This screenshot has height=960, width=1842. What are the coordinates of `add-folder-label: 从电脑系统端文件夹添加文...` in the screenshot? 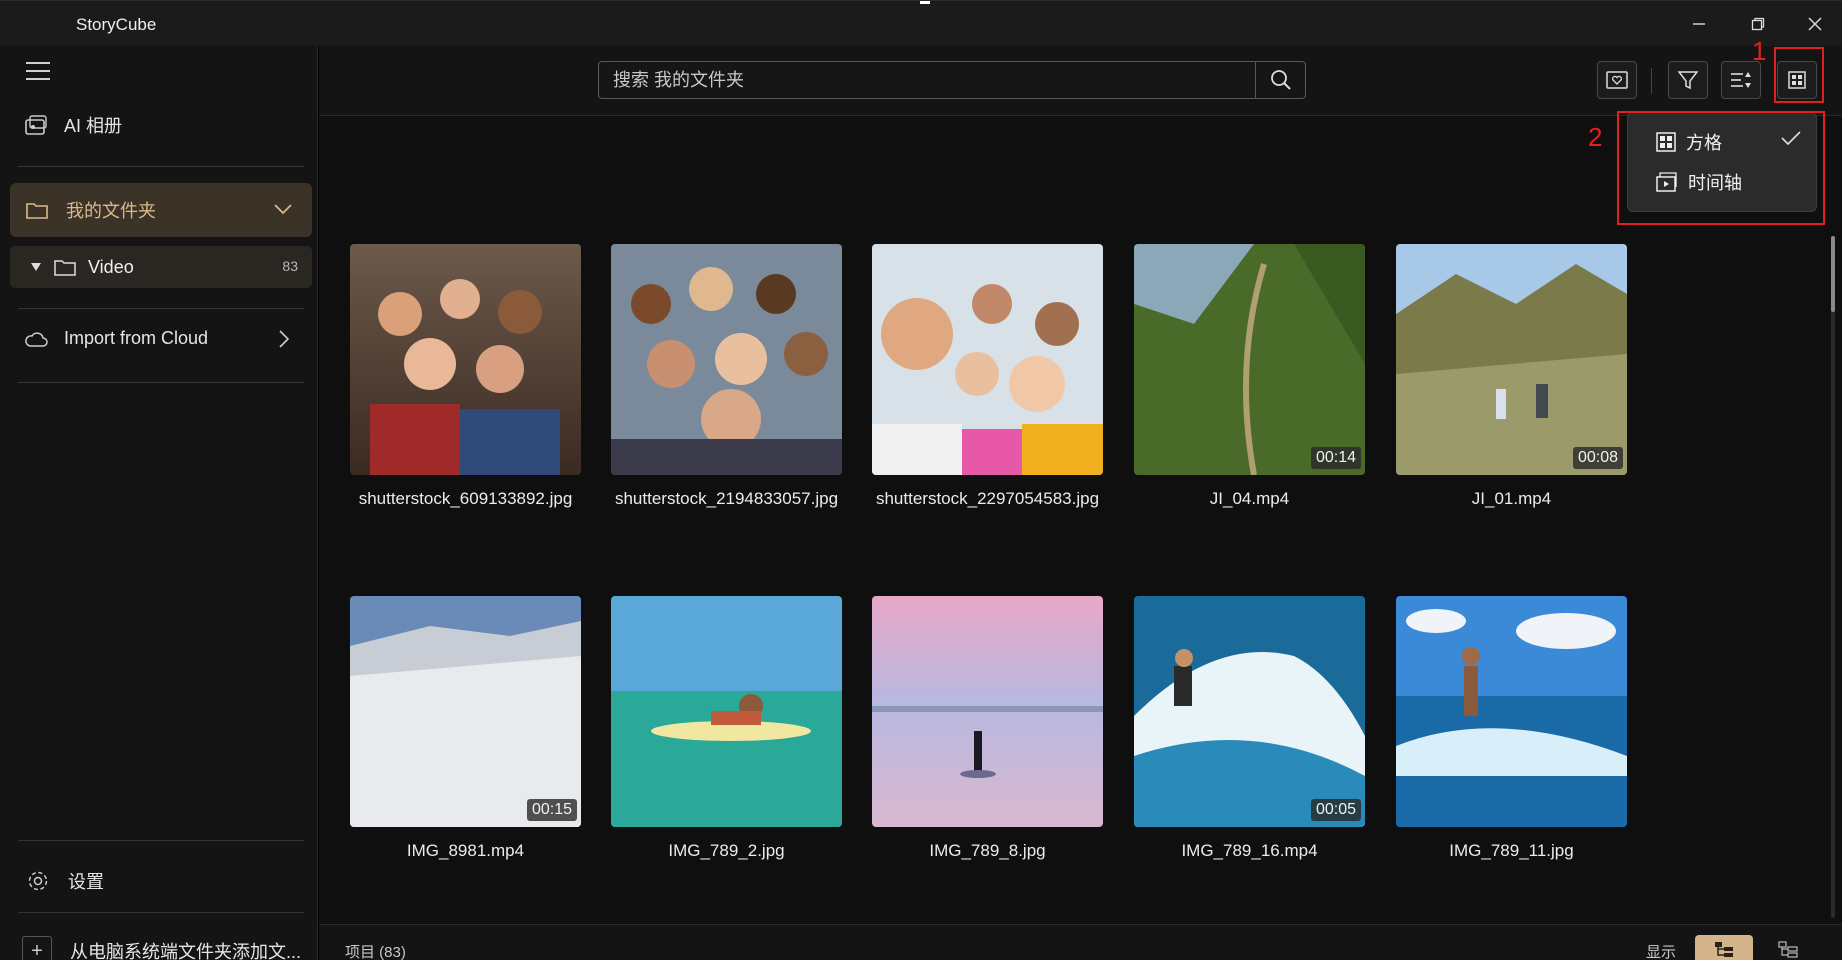 It's located at (186, 951).